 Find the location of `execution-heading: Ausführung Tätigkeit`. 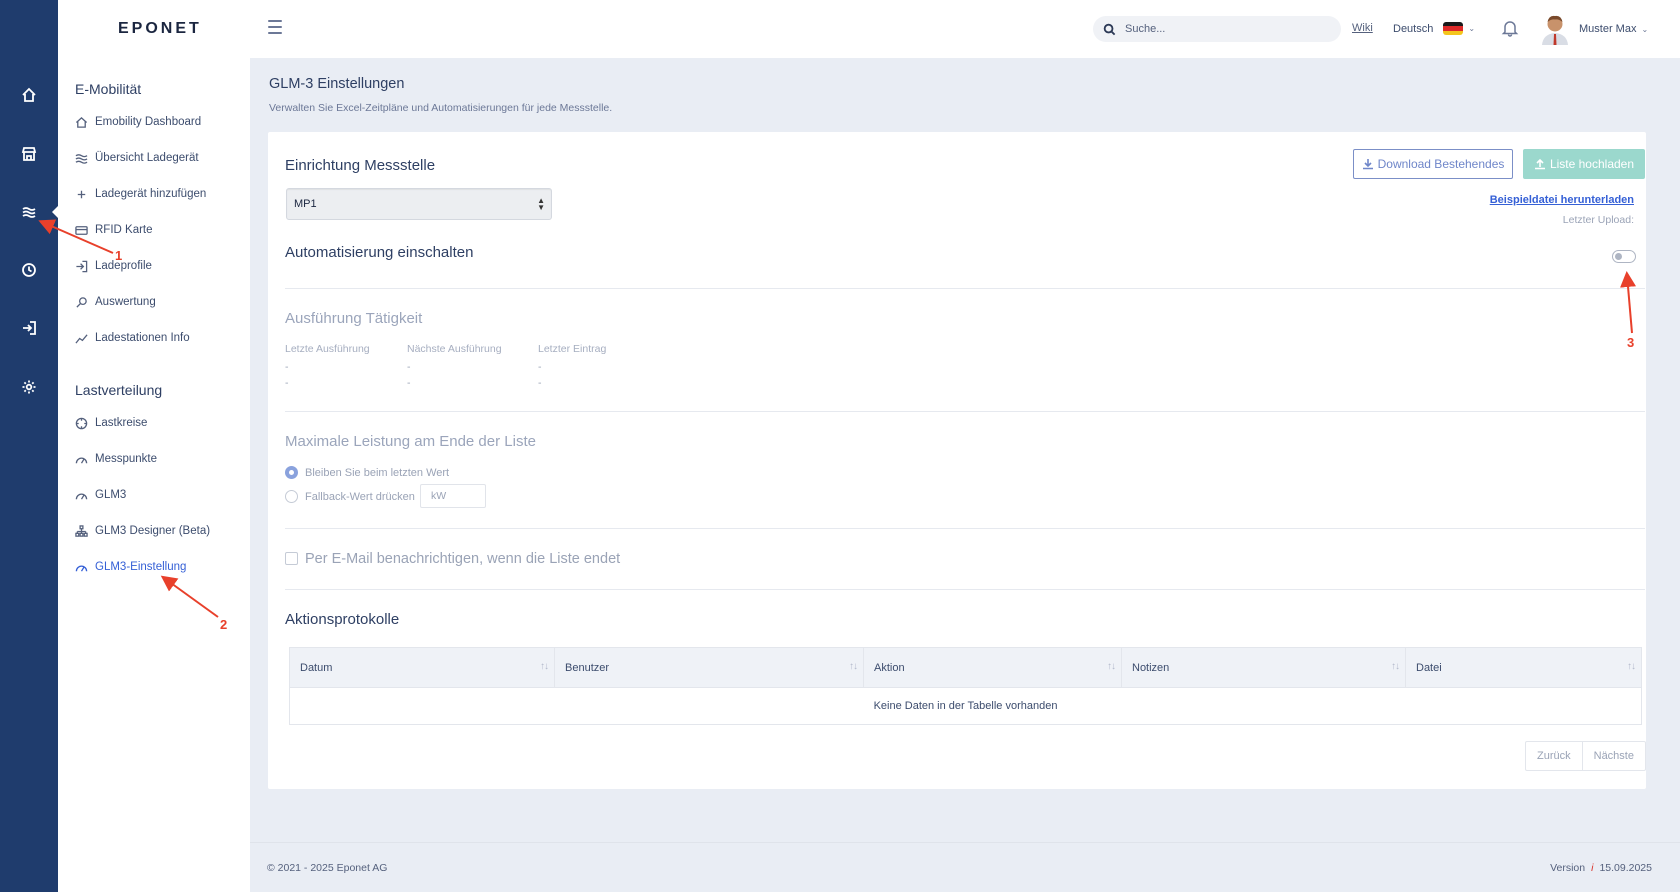

execution-heading: Ausführung Tätigkeit is located at coordinates (354, 318).